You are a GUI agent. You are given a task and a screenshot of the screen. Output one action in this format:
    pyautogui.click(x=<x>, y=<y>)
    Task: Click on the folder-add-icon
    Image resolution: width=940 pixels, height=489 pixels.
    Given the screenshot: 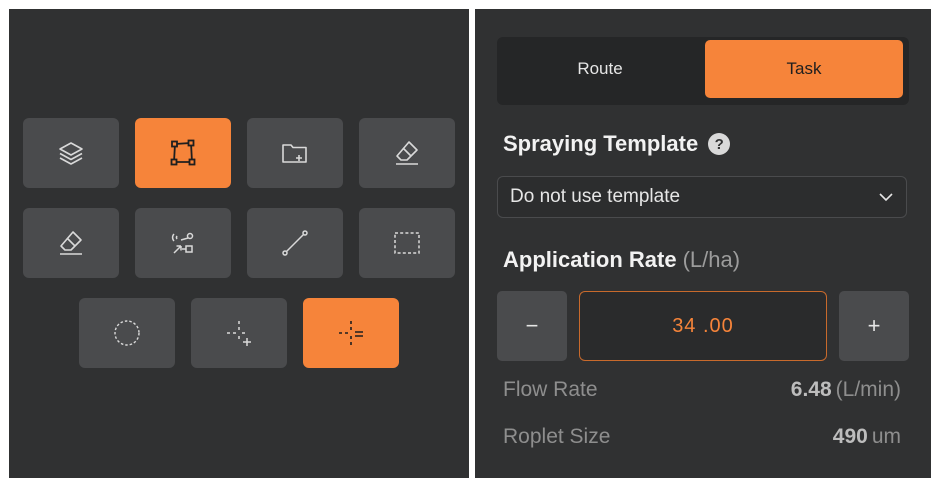 What is the action you would take?
    pyautogui.click(x=294, y=153)
    